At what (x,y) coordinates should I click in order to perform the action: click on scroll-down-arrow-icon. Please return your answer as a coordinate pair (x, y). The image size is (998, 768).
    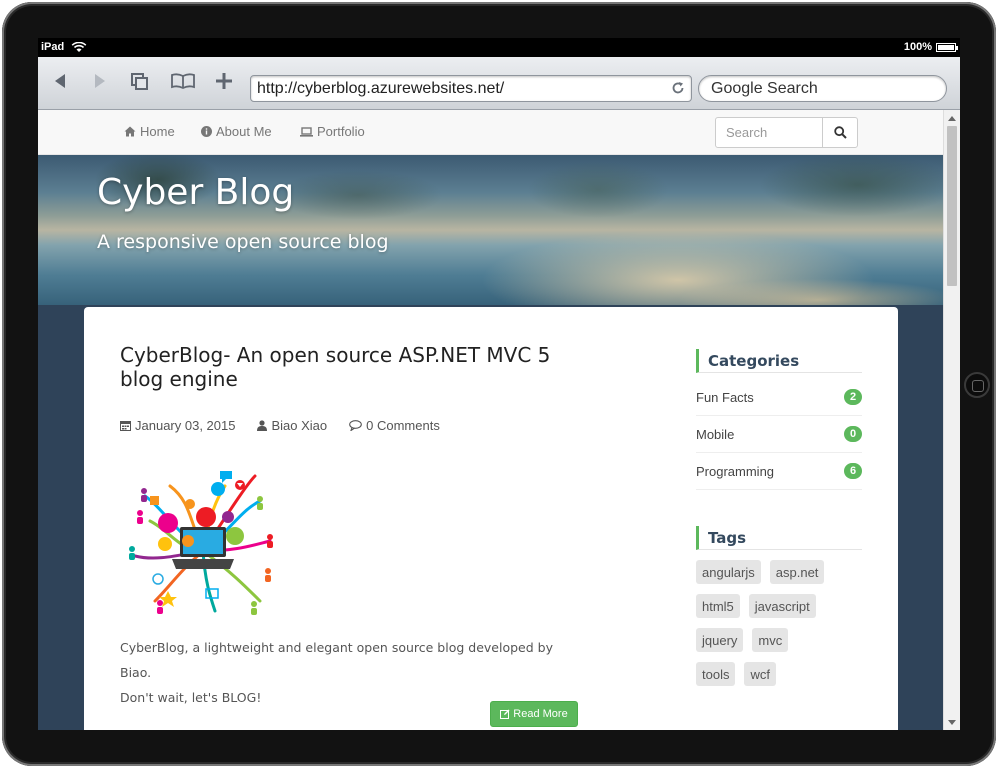
    Looking at the image, I should click on (952, 722).